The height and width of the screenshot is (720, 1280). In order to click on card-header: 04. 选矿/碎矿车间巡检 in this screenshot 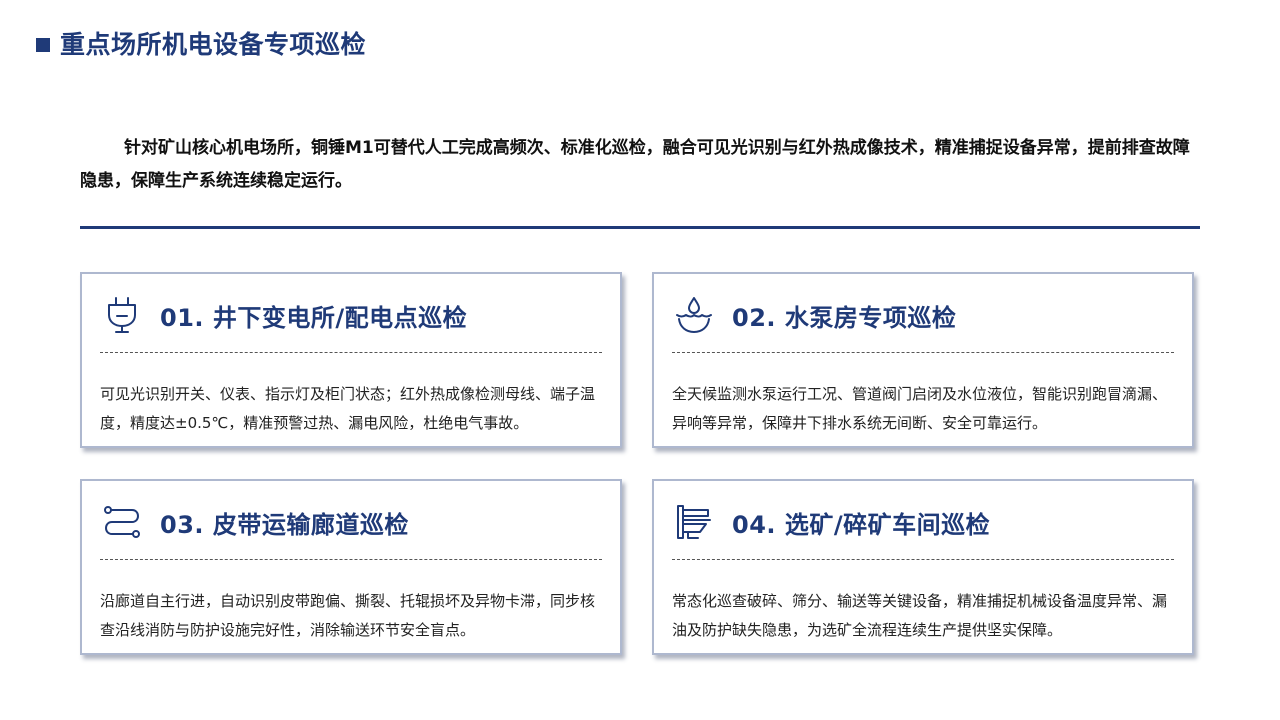, I will do `click(923, 522)`.